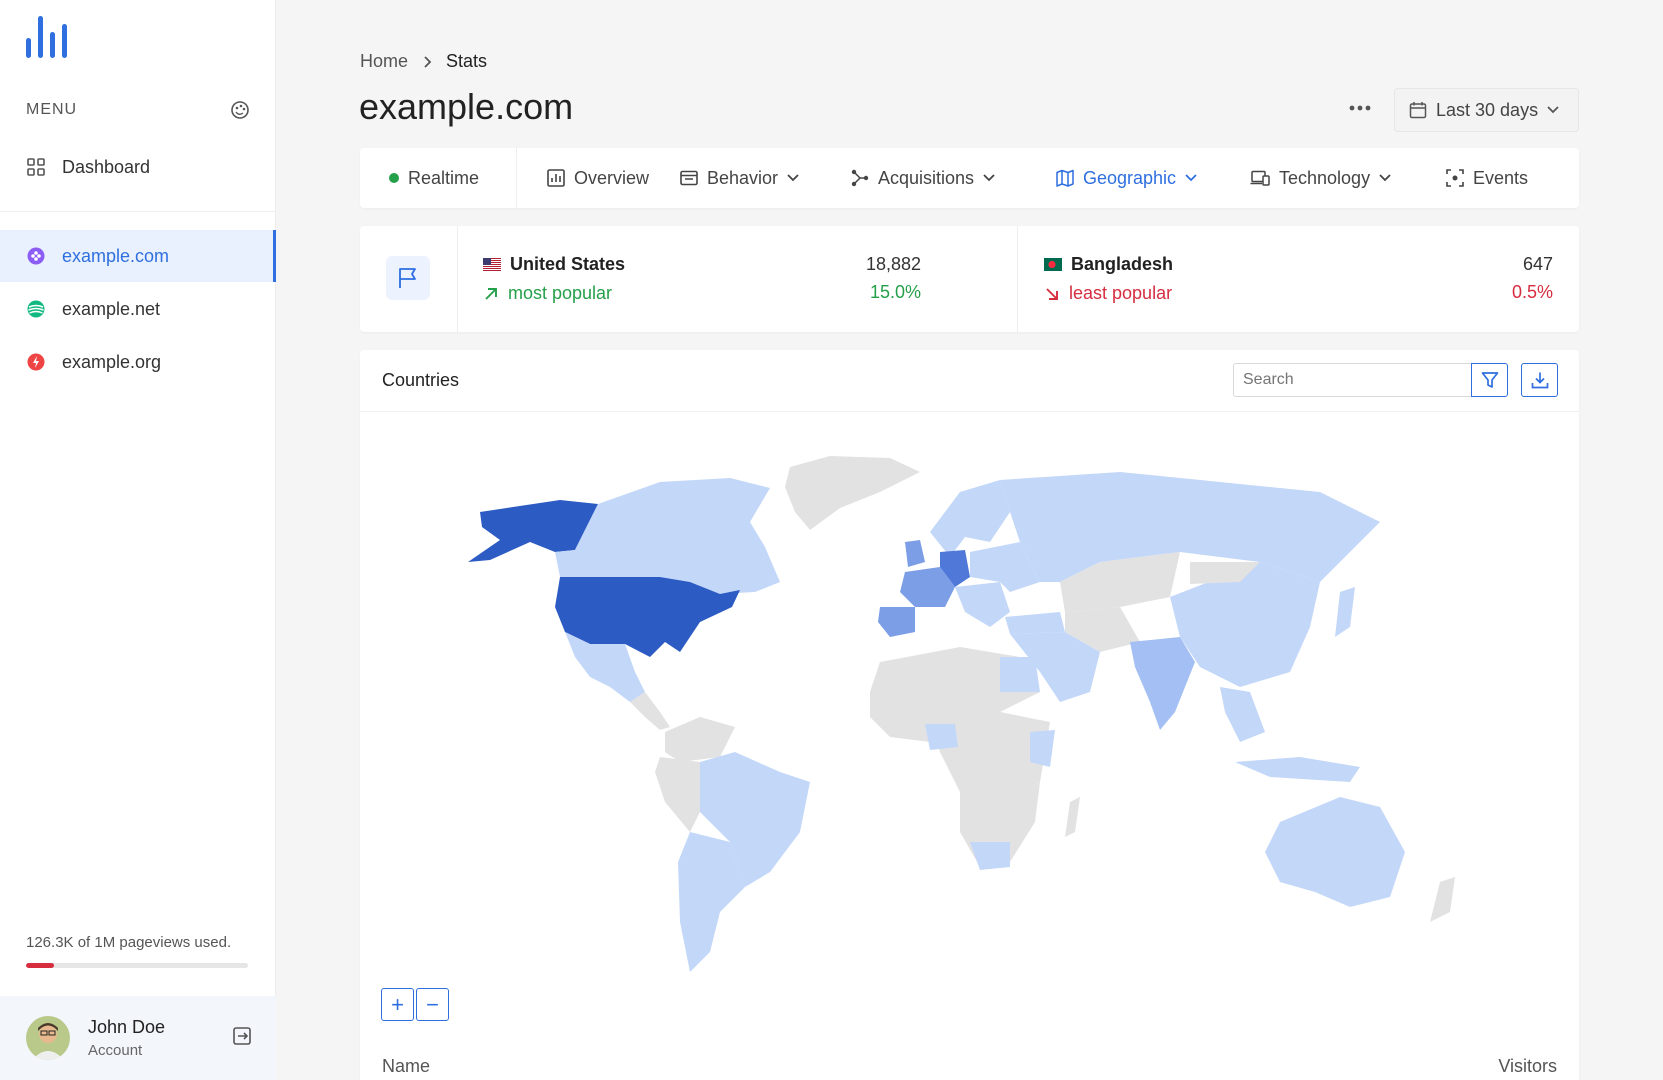 The height and width of the screenshot is (1080, 1663). Describe the element at coordinates (990, 856) in the screenshot. I see `map-region-south-africa` at that location.